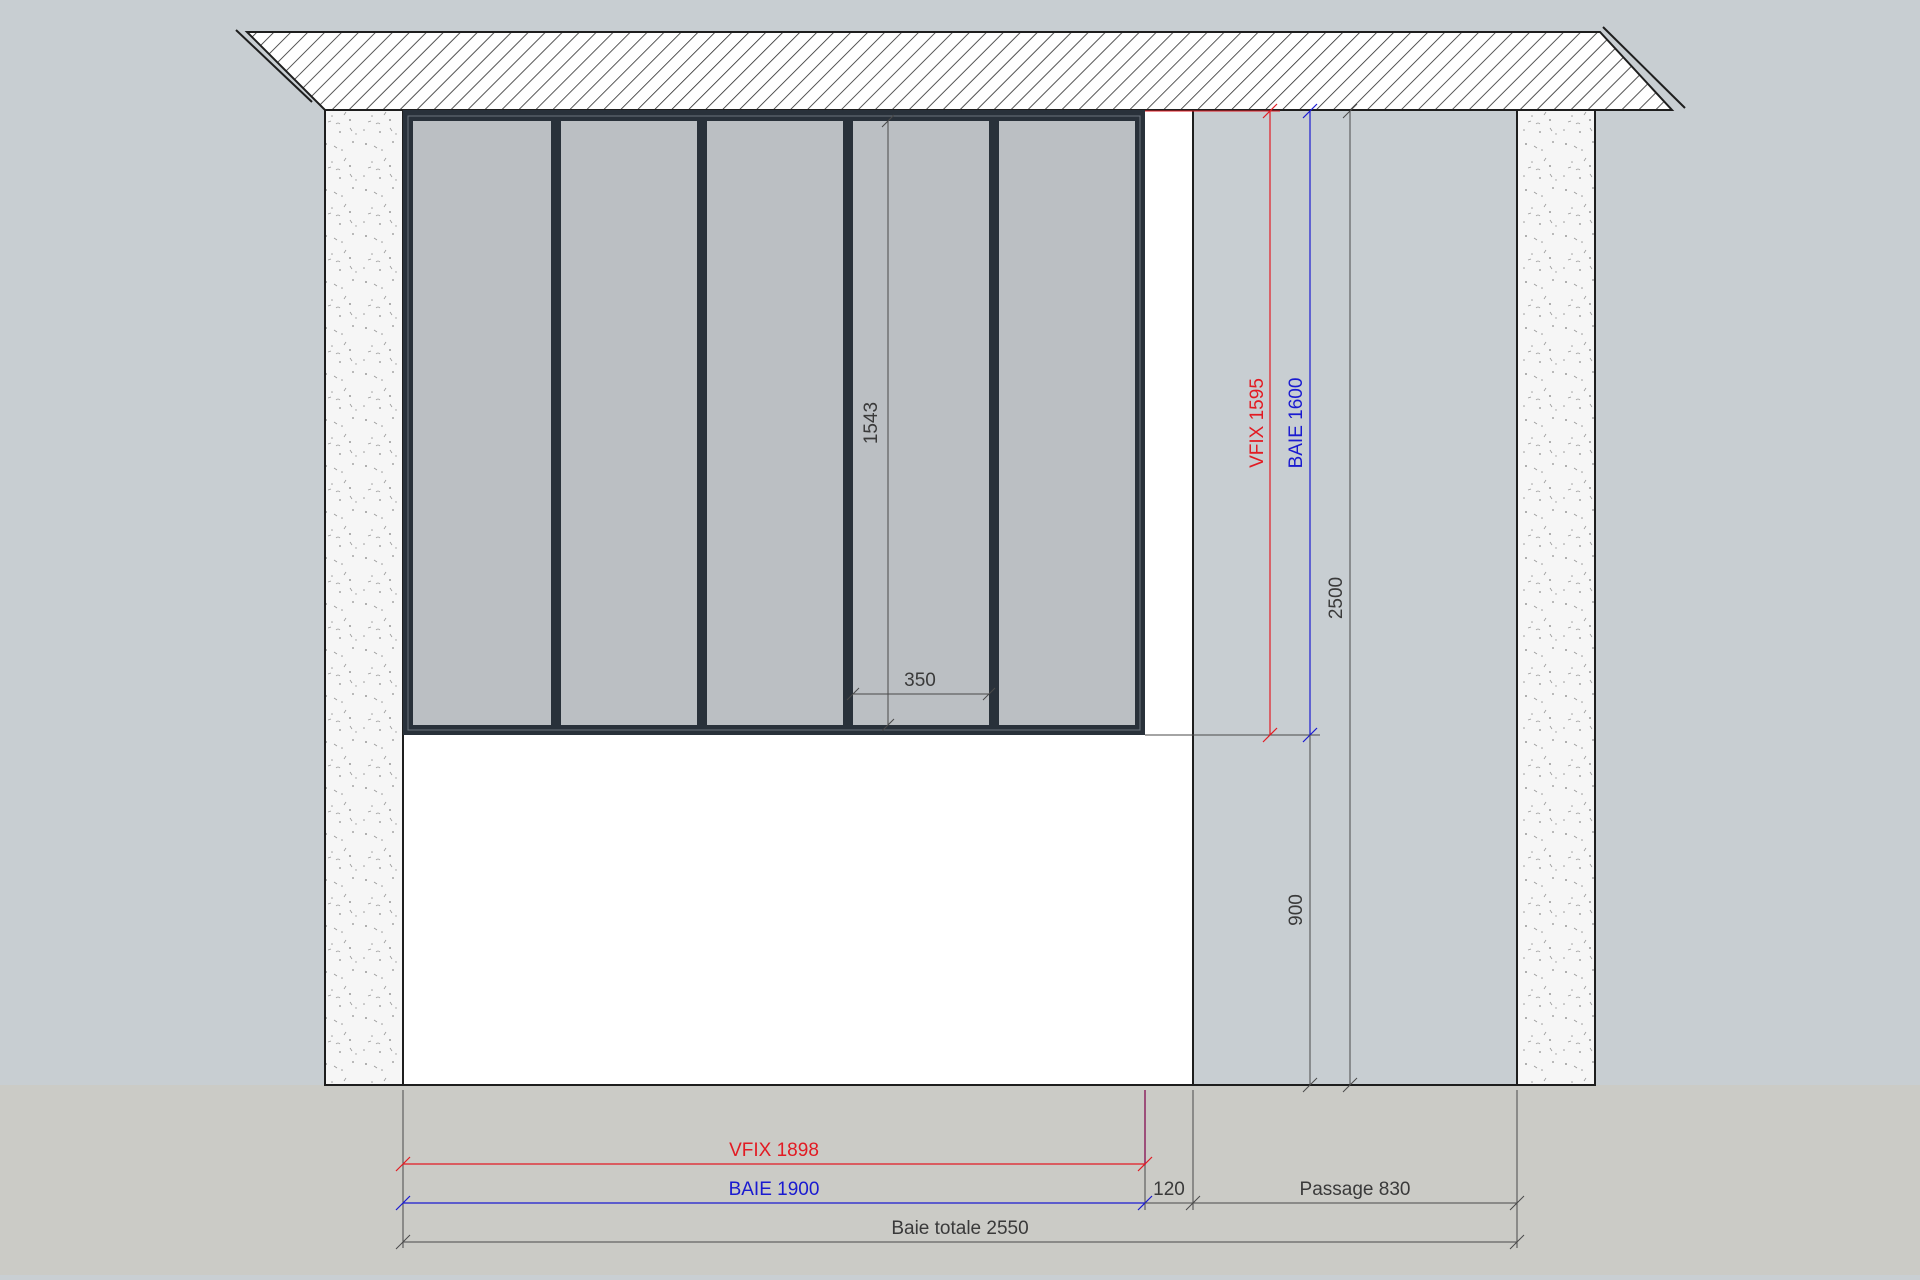  What do you see at coordinates (959, 71) in the screenshot?
I see `ceiling-beam` at bounding box center [959, 71].